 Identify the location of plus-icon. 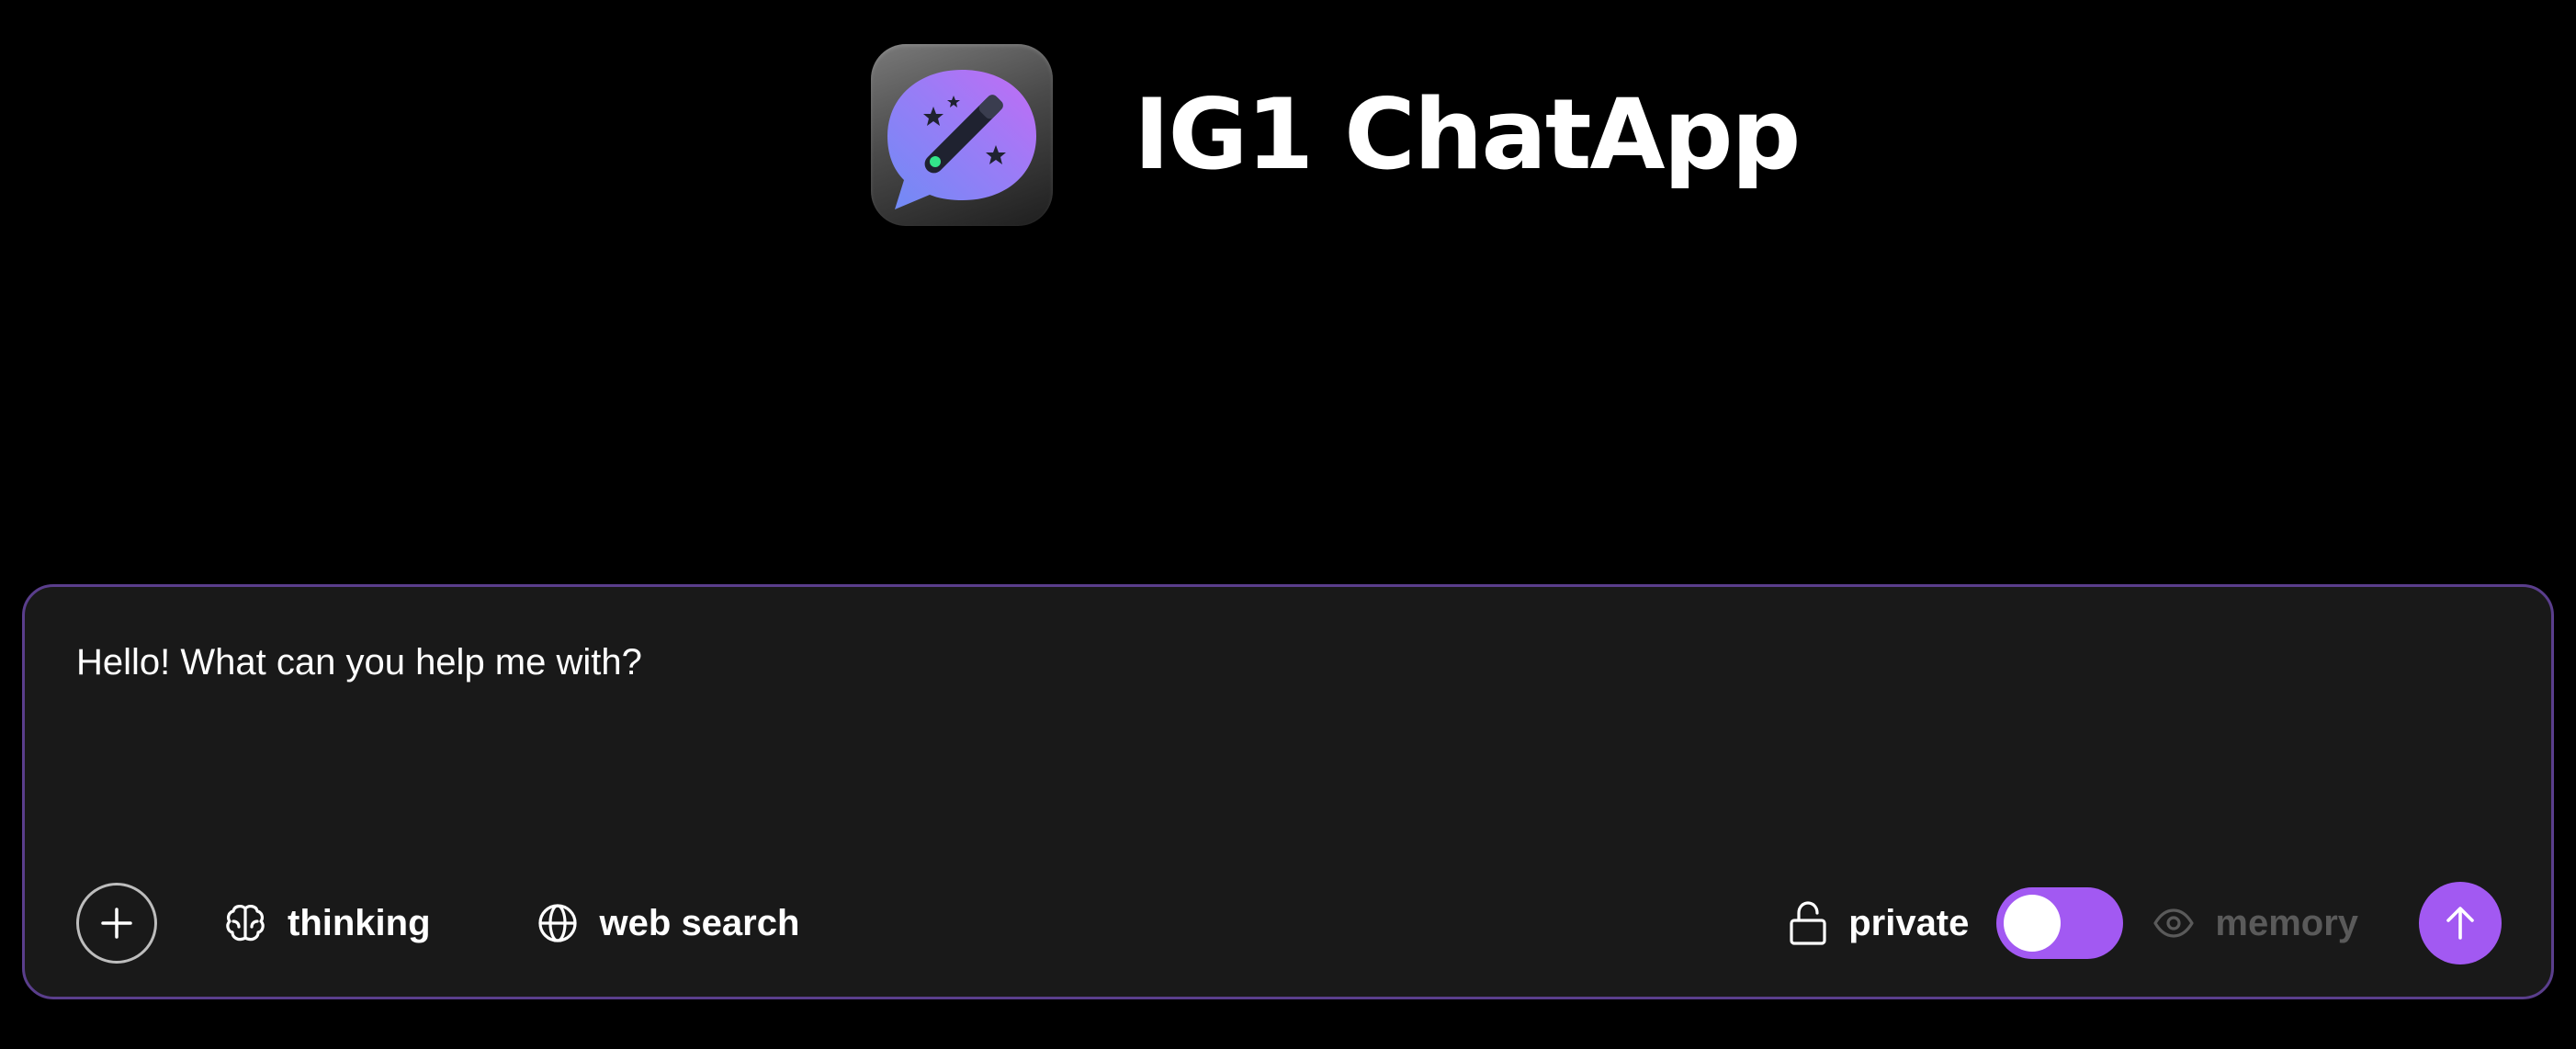
(116, 923).